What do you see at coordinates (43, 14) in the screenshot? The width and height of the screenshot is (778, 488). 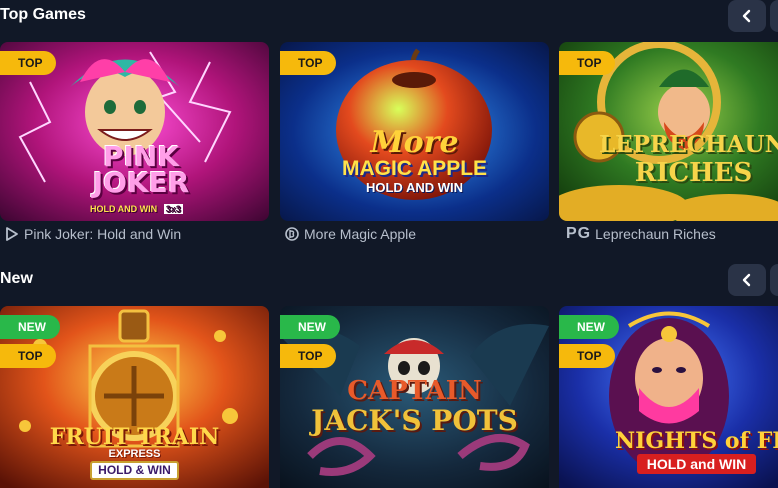 I see `section-title-top-games: Top Games` at bounding box center [43, 14].